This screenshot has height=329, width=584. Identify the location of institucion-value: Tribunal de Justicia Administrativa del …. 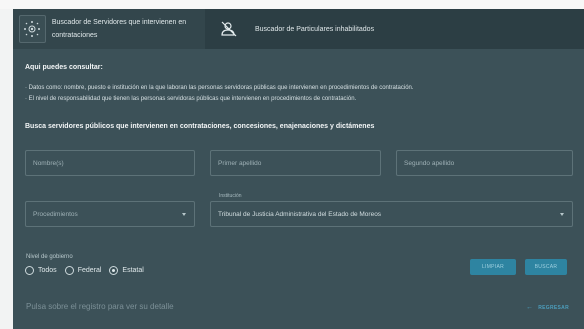
(300, 214).